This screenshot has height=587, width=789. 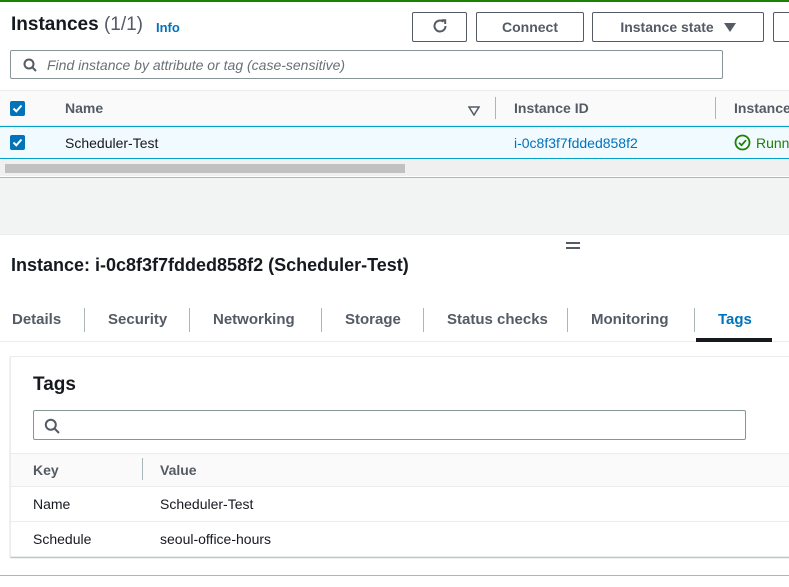 What do you see at coordinates (729, 27) in the screenshot?
I see `caret-down-icon` at bounding box center [729, 27].